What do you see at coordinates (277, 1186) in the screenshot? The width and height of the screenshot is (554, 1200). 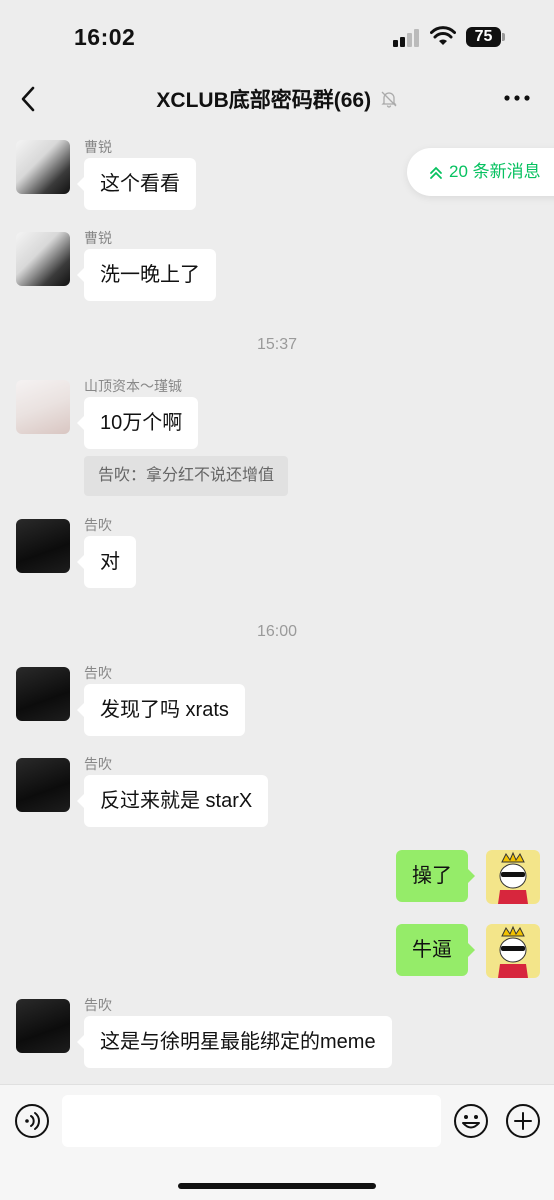 I see `home-indicator` at bounding box center [277, 1186].